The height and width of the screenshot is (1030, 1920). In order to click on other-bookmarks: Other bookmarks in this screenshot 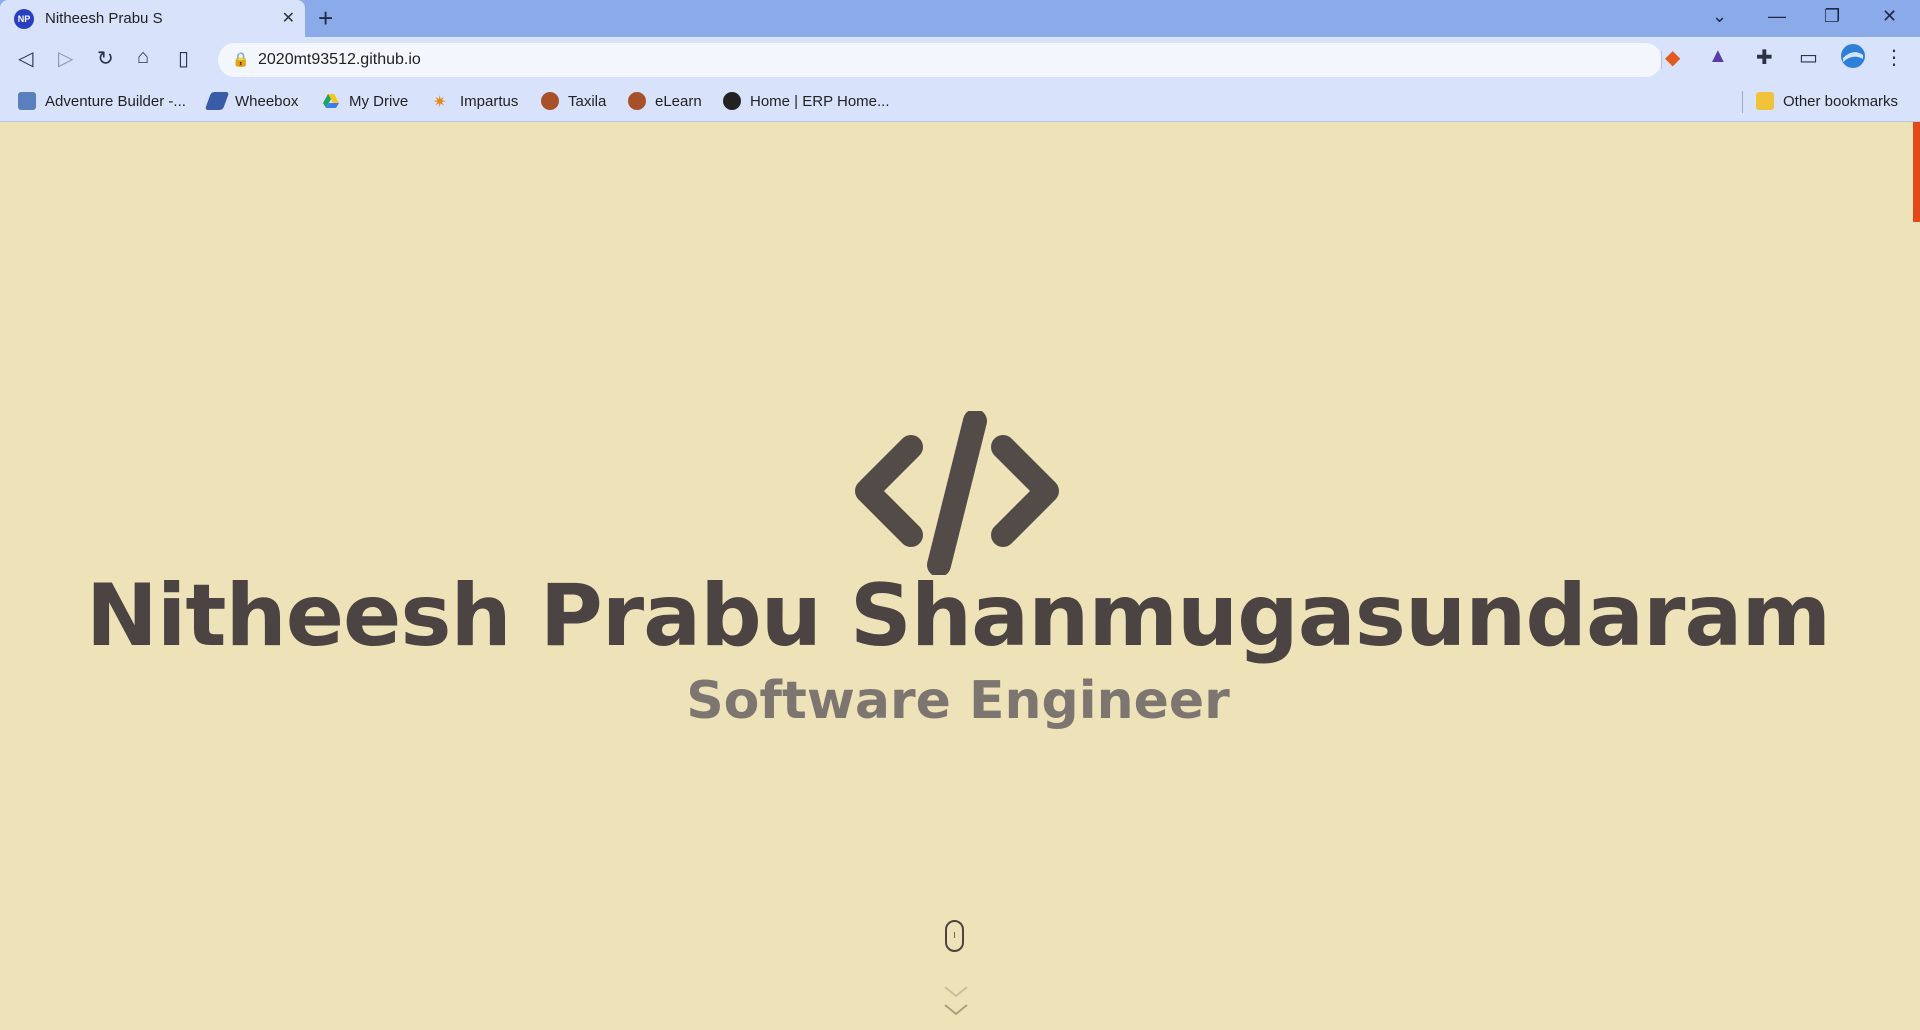, I will do `click(1827, 101)`.